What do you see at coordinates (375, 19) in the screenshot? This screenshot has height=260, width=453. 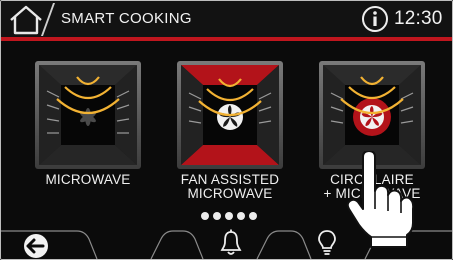 I see `info-icon` at bounding box center [375, 19].